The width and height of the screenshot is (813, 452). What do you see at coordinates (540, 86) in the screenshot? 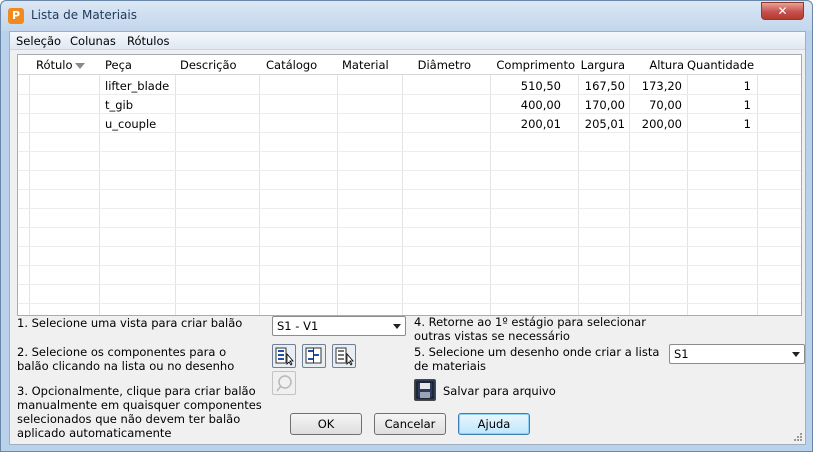
I see `cell-comprimento: 510,50` at bounding box center [540, 86].